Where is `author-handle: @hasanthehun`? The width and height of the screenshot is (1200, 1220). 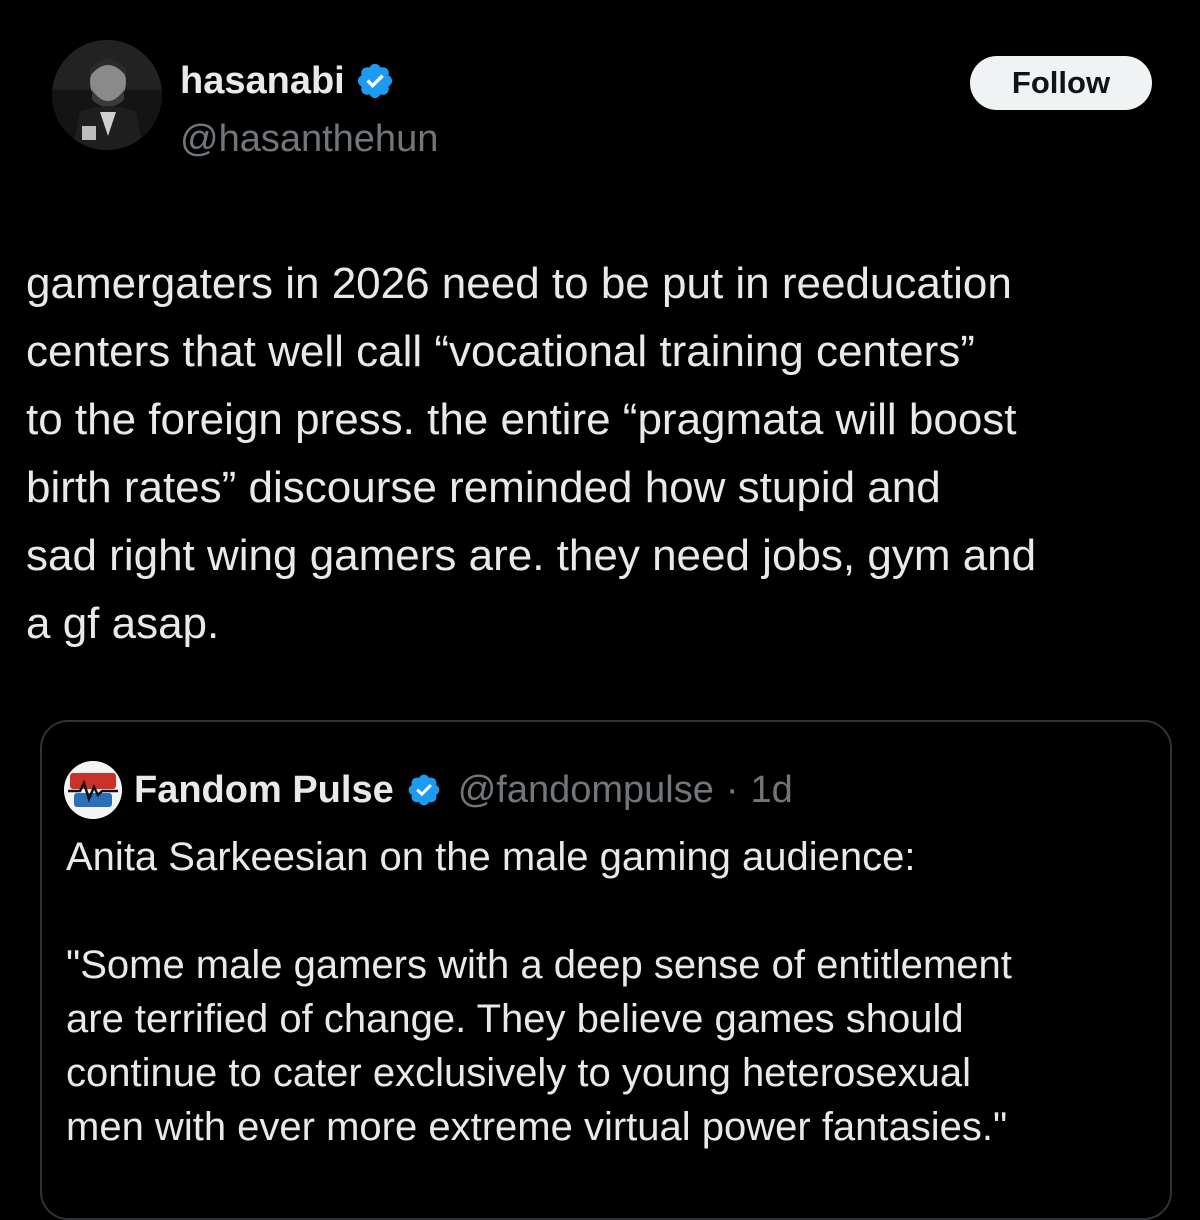 author-handle: @hasanthehun is located at coordinates (309, 139).